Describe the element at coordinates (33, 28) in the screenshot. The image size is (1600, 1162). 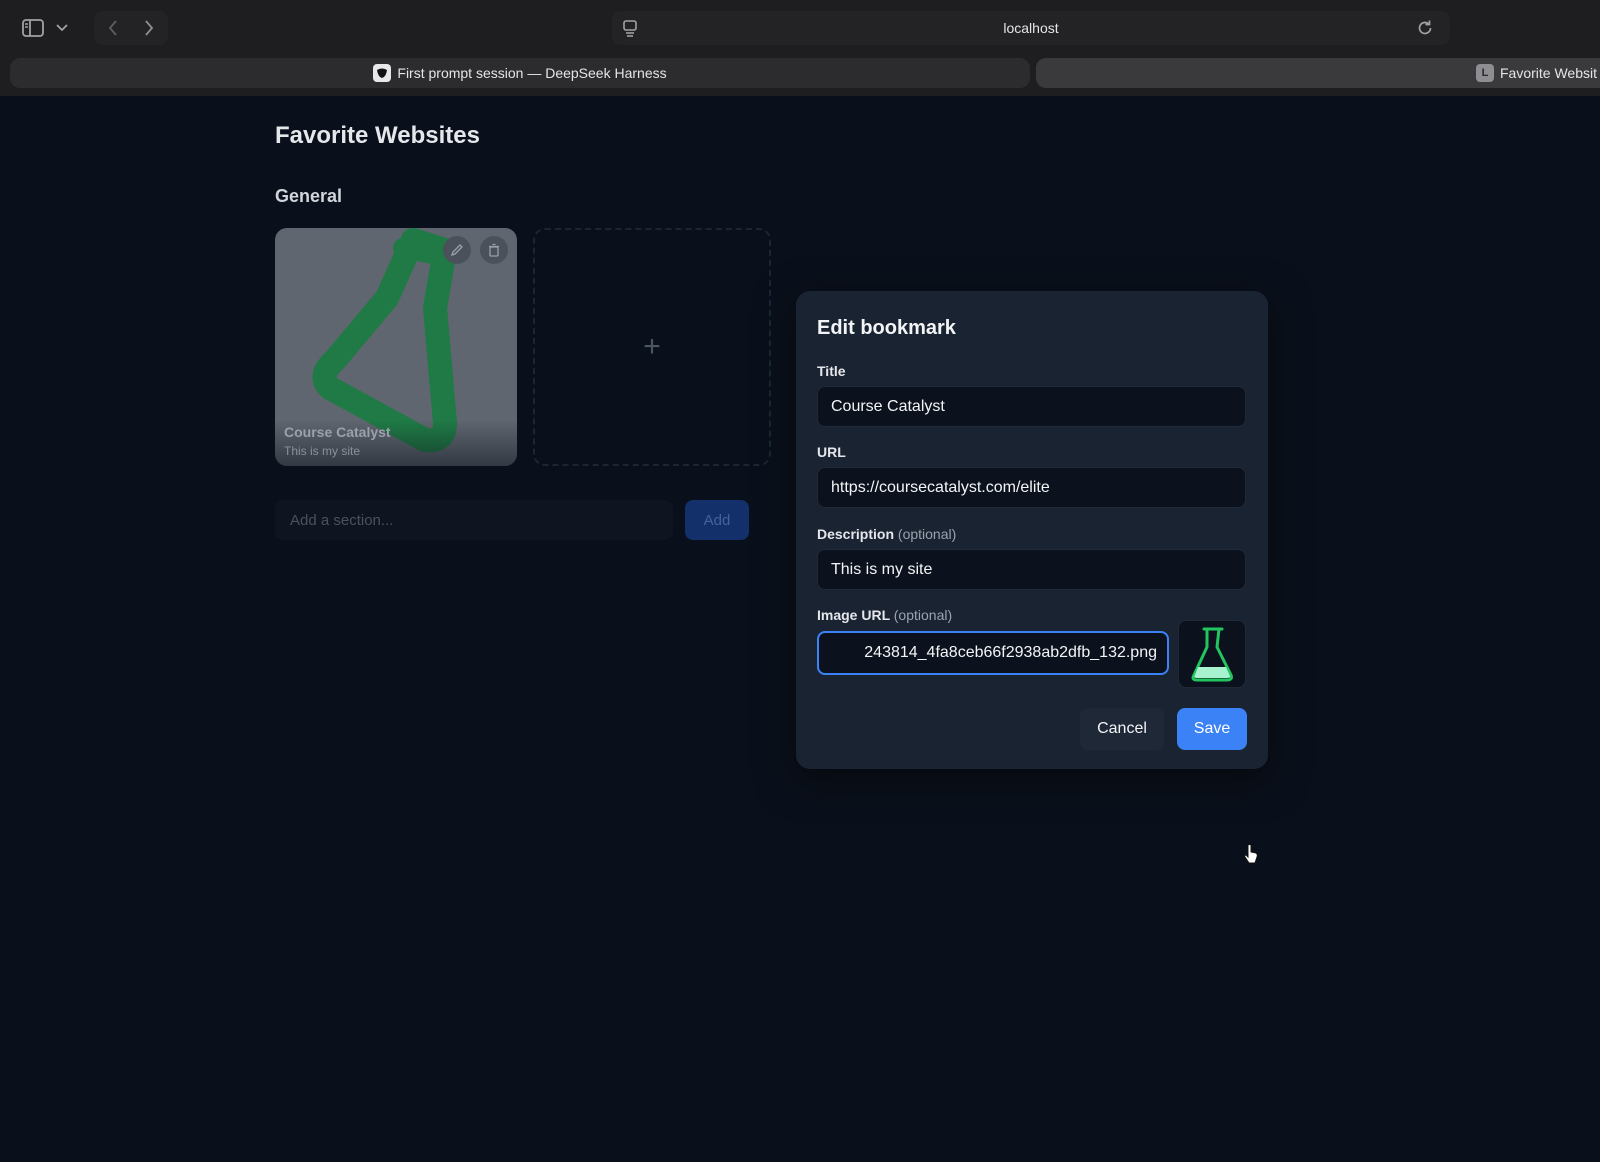
I see `sidebar-toggle-icon` at that location.